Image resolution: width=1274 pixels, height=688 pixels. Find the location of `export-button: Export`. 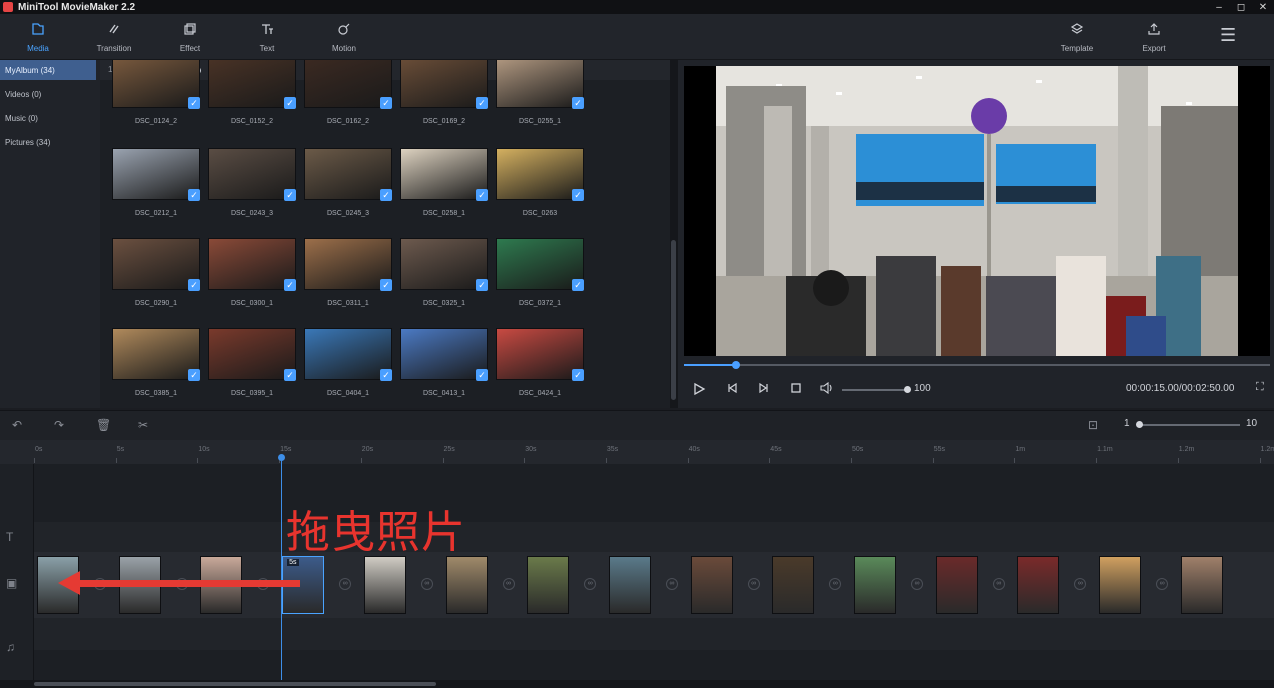

export-button: Export is located at coordinates (1154, 36).